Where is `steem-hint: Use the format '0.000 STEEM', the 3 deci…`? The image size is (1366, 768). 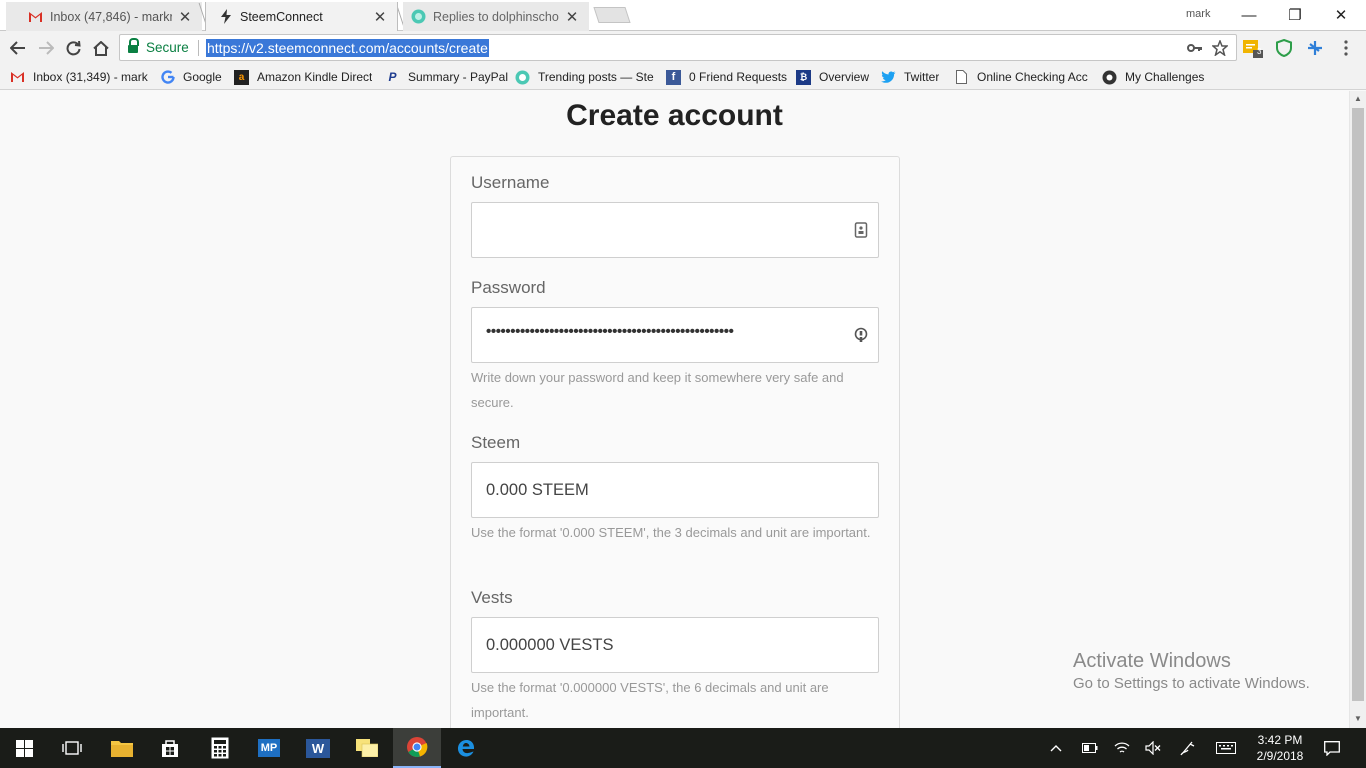
steem-hint: Use the format '0.000 STEEM', the 3 deci… is located at coordinates (671, 532).